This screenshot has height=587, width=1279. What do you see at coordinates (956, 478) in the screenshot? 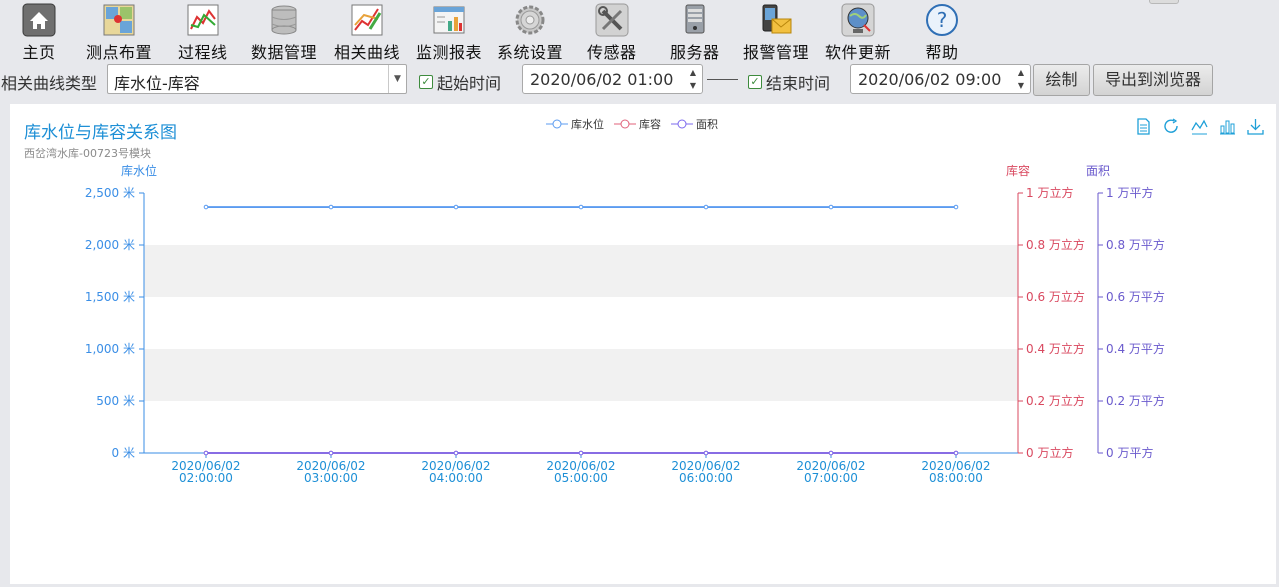
I see `x-tick-label-time: 08:00:00` at bounding box center [956, 478].